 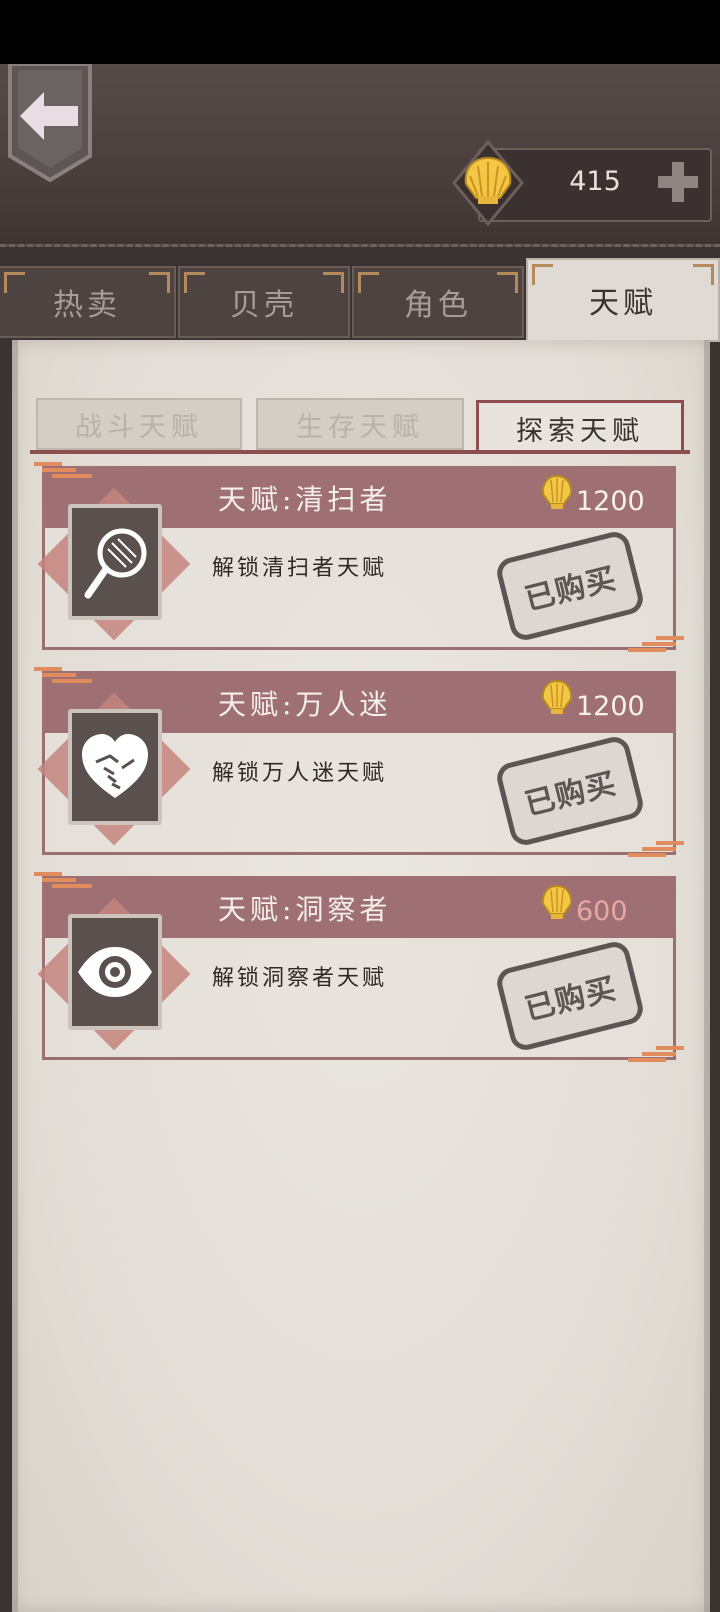 I want to click on talent-description: 解锁清扫者天赋, so click(x=300, y=568).